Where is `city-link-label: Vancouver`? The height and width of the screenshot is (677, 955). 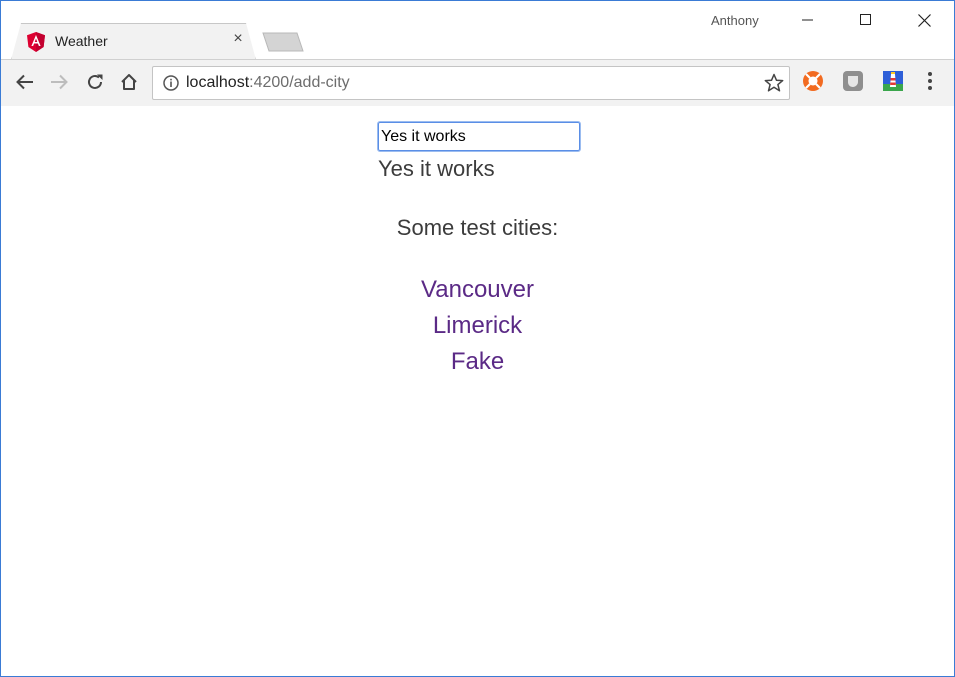 city-link-label: Vancouver is located at coordinates (477, 289).